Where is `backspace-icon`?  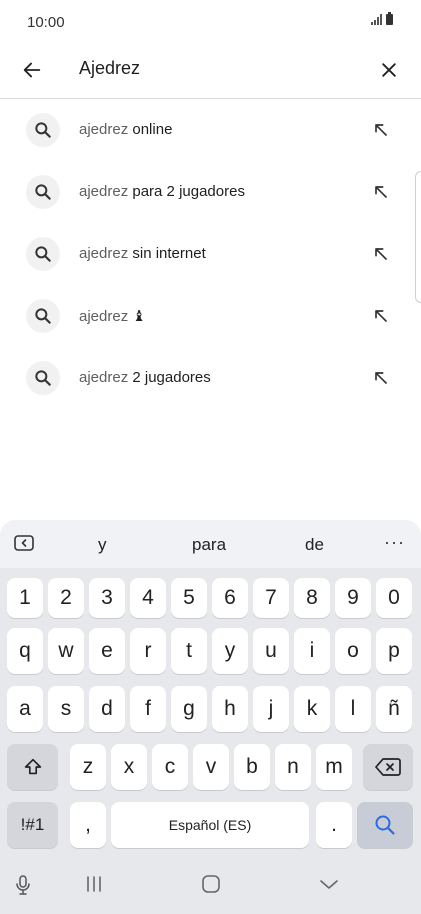 backspace-icon is located at coordinates (388, 767).